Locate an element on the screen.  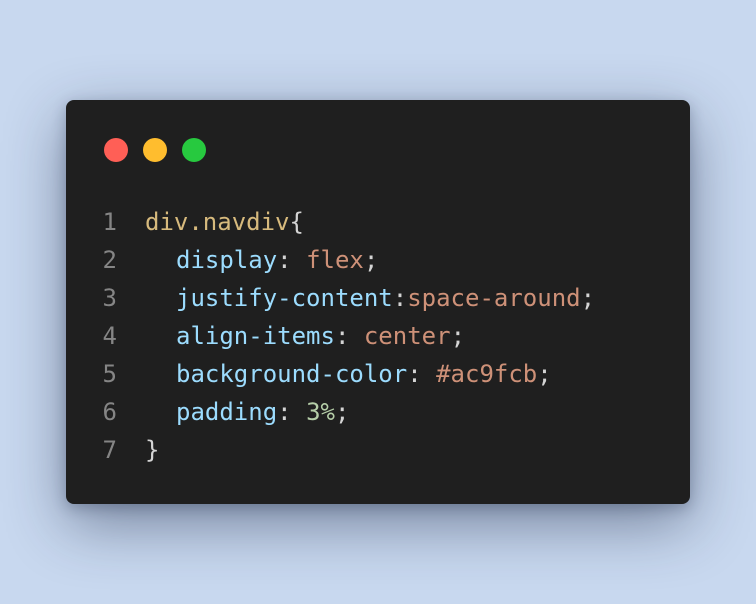
code-line: 7 } is located at coordinates (378, 450).